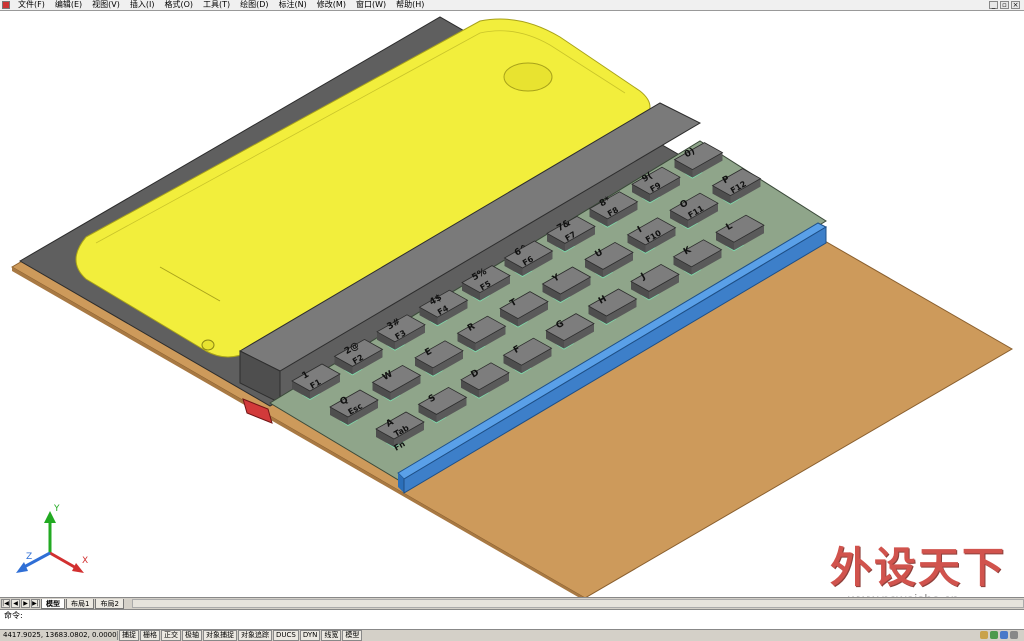  I want to click on restore-icon: ▫, so click(1004, 5).